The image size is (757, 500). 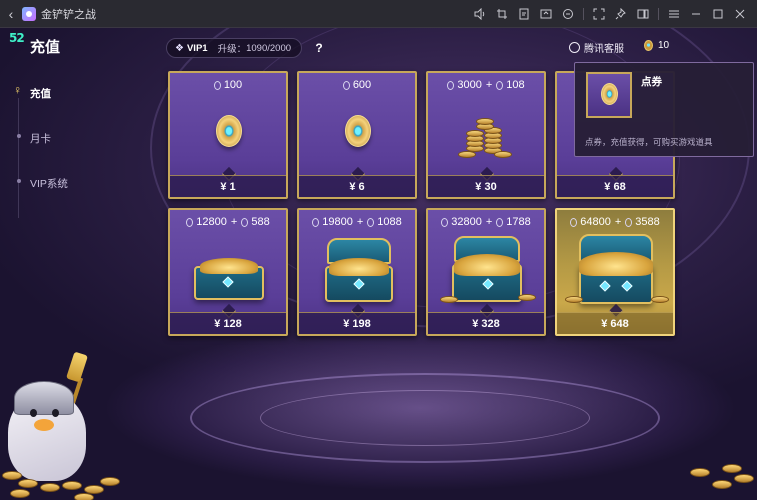 I want to click on window-toolbar, so click(x=610, y=14).